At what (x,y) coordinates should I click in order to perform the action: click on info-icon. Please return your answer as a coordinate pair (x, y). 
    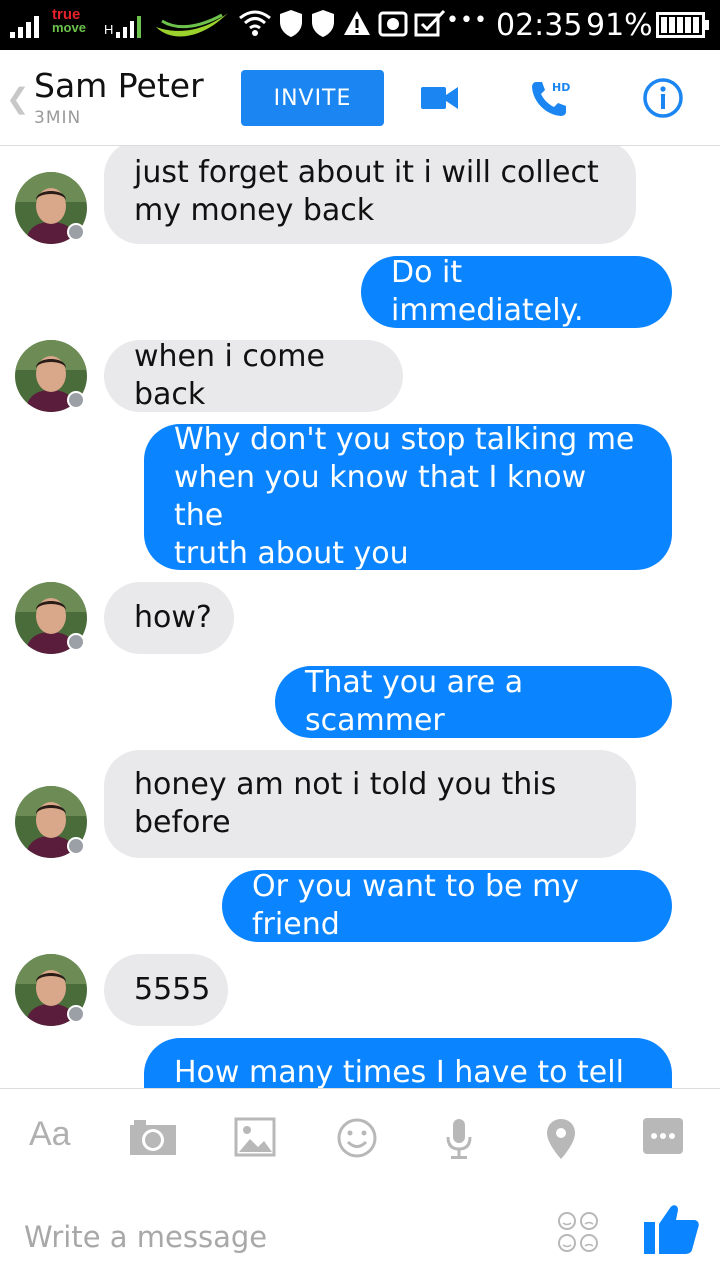
    Looking at the image, I should click on (663, 98).